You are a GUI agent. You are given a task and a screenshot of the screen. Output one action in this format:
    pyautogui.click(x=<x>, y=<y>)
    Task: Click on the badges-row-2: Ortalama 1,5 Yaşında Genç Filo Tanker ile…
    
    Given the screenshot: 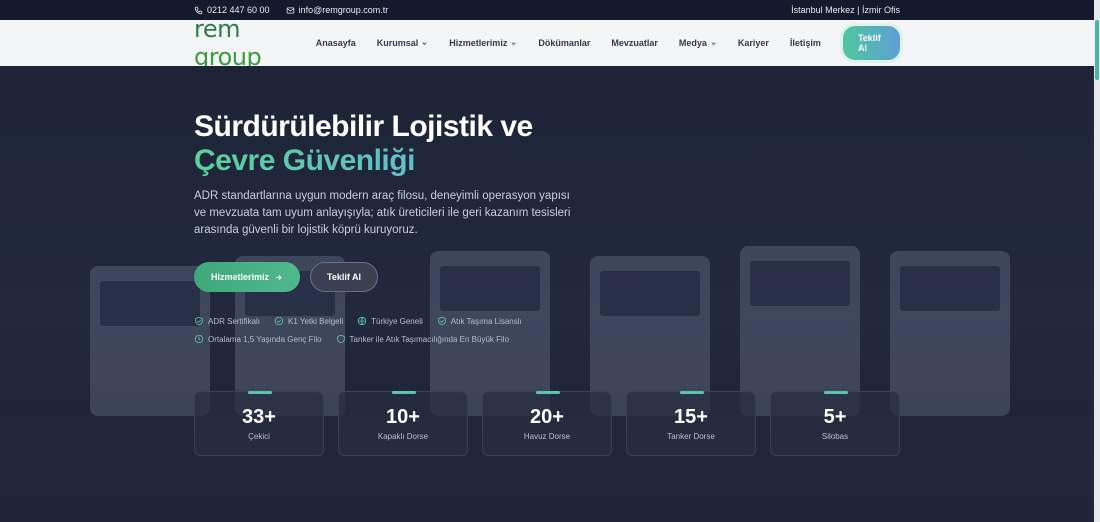 What is the action you would take?
    pyautogui.click(x=394, y=339)
    